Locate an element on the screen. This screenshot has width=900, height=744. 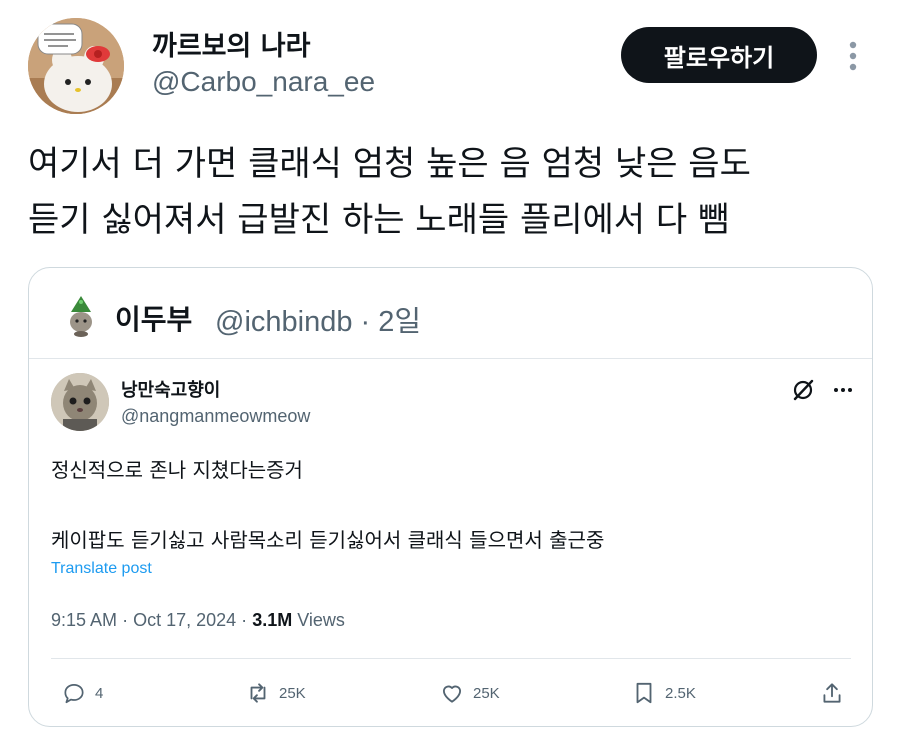
quote-author-name: 이두부 is located at coordinates (153, 318).